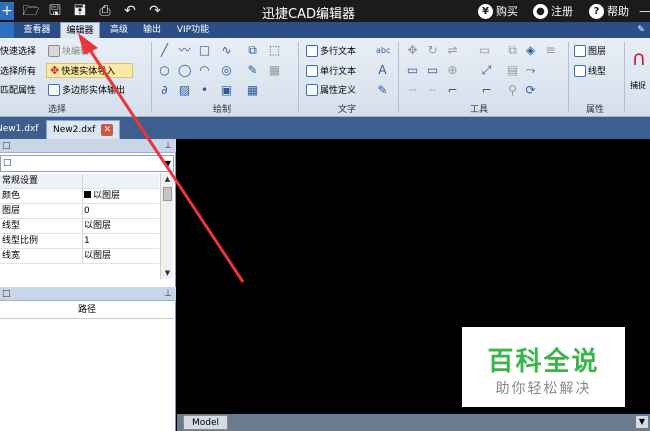 The width and height of the screenshot is (650, 431). Describe the element at coordinates (165, 164) in the screenshot. I see `arrow-line` at that location.